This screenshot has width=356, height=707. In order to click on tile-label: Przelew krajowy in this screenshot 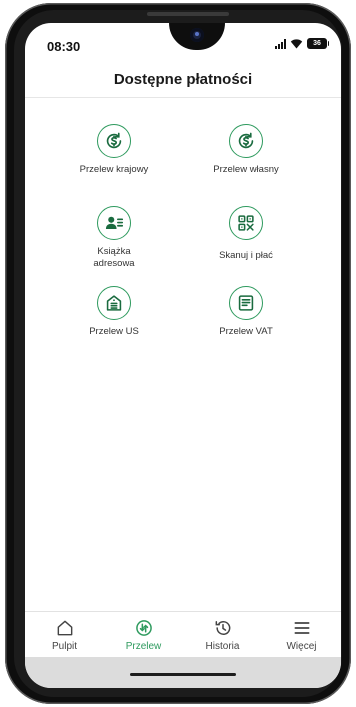, I will do `click(114, 169)`.